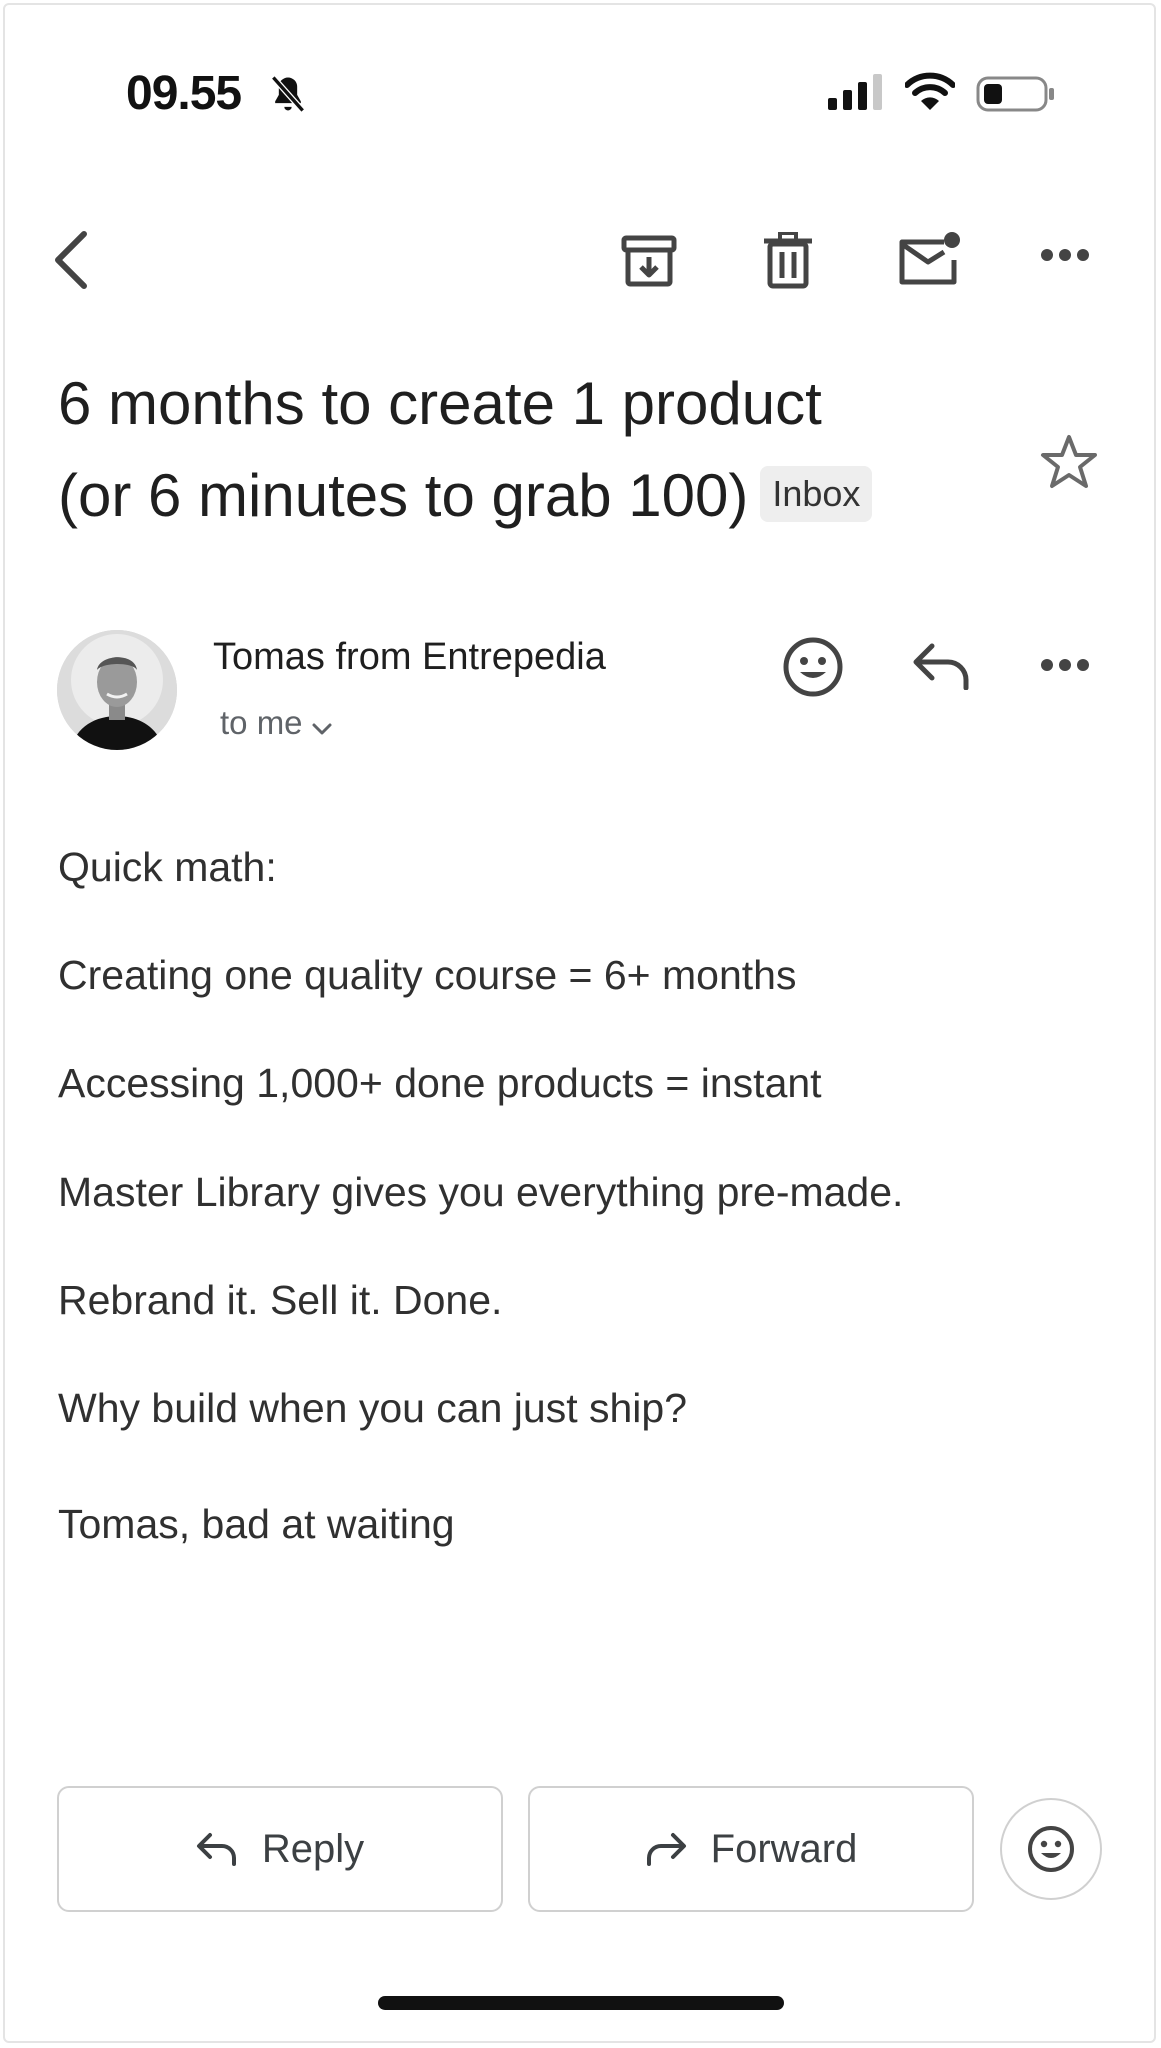 This screenshot has width=1161, height=2048. What do you see at coordinates (816, 494) in the screenshot?
I see `inbox-label-chip: Inbox` at bounding box center [816, 494].